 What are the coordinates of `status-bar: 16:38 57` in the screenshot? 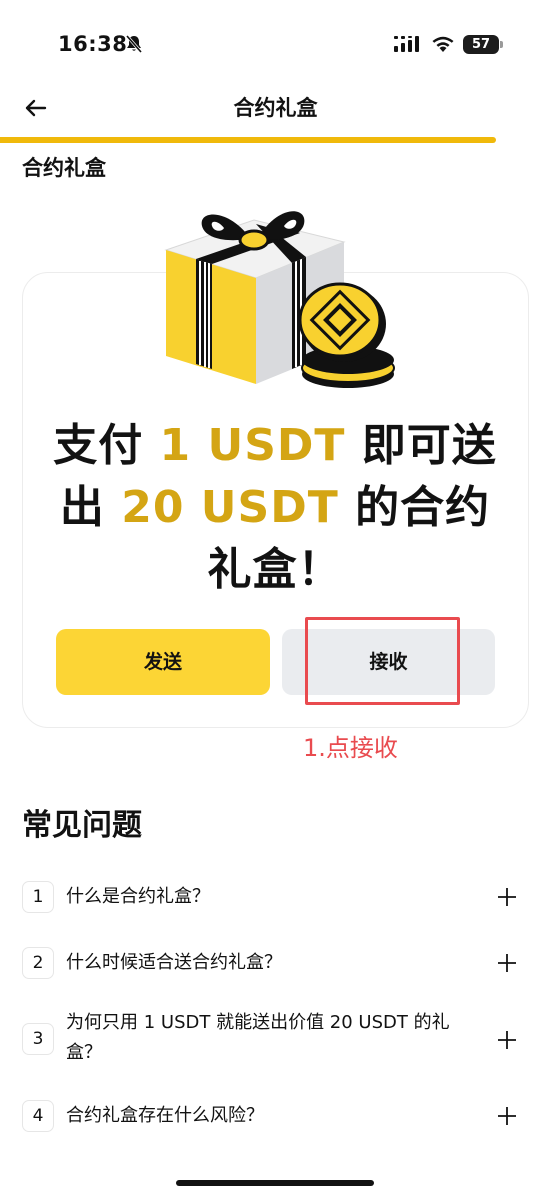 It's located at (275, 44).